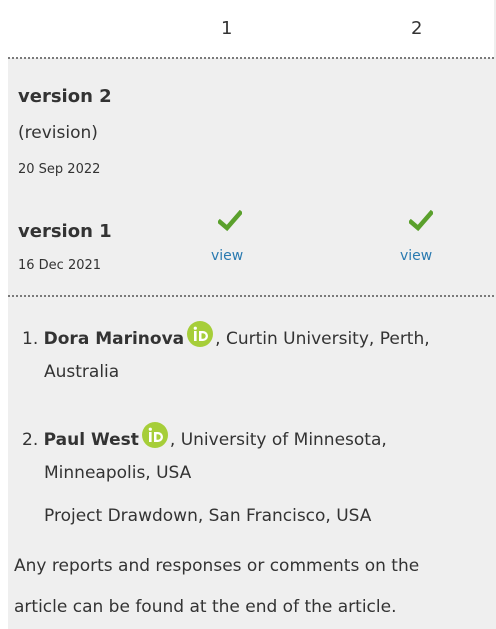 The image size is (496, 629). I want to click on reviewer-2: 2. Paul West , University of Minnesota,, so click(204, 436).